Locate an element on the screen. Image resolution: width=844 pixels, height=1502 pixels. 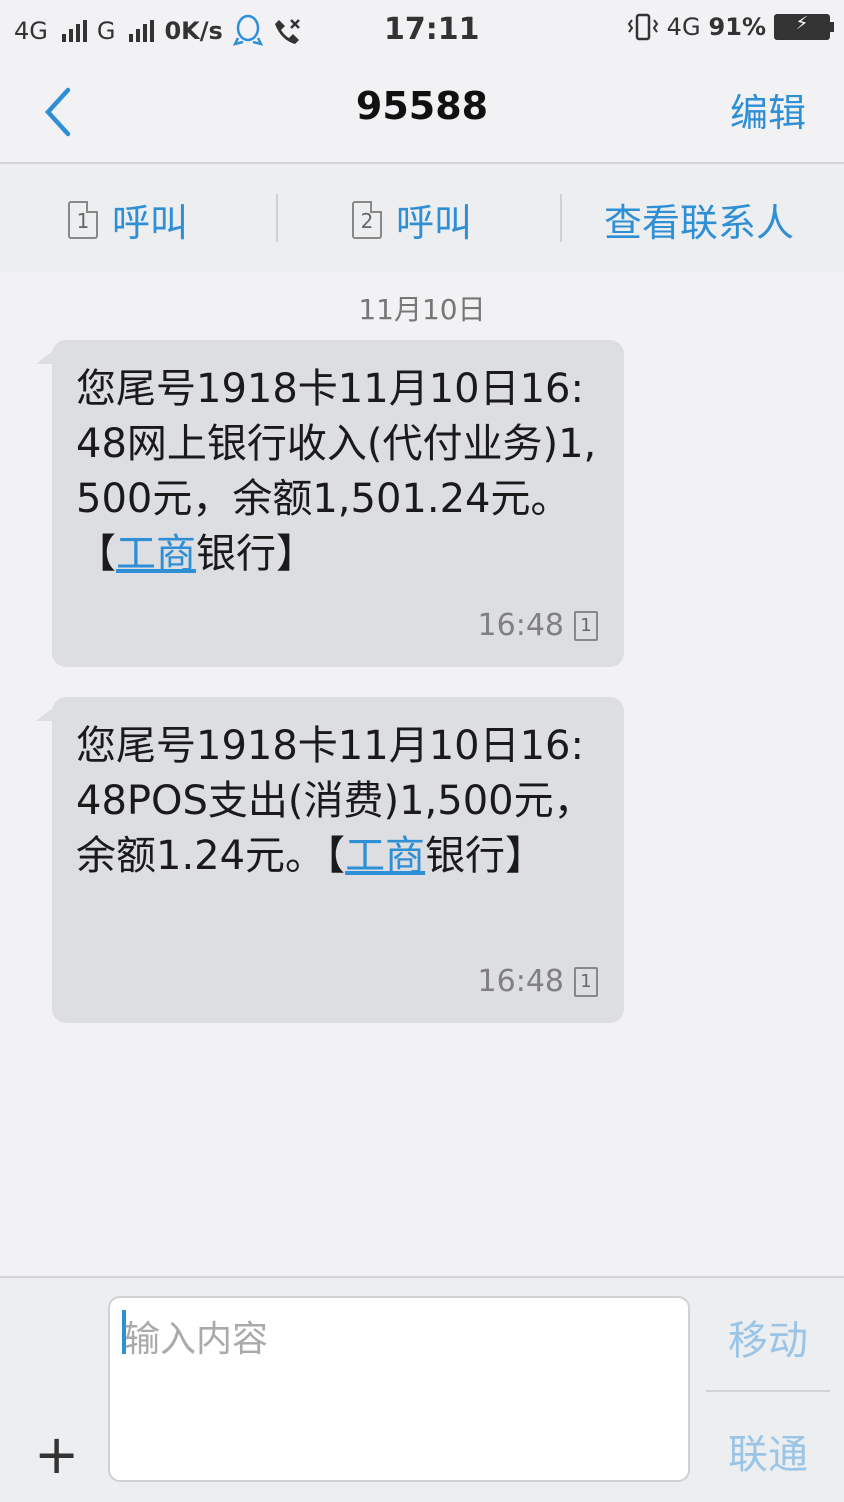
status-right: 4G 91% ⚡ is located at coordinates (730, 27).